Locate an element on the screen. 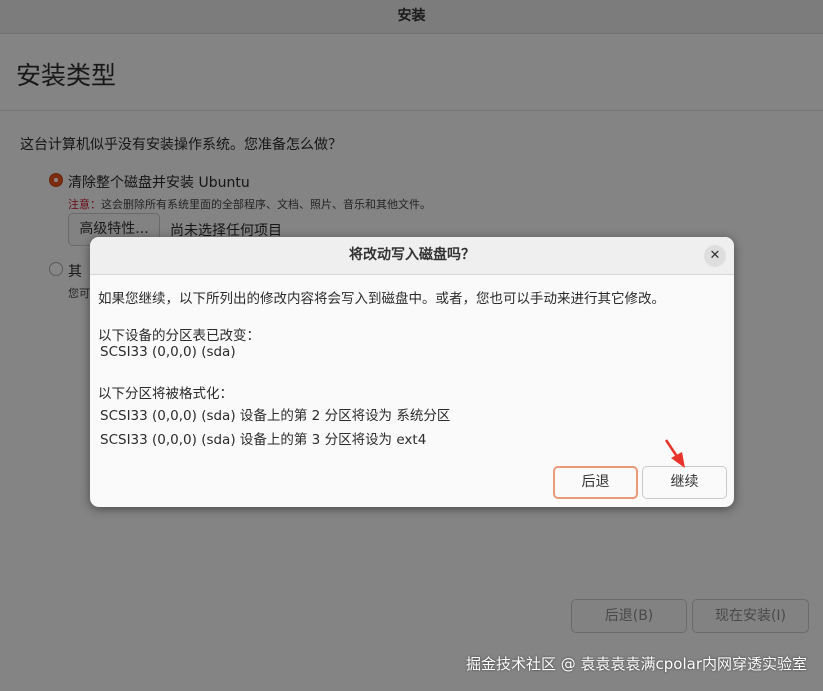 Image resolution: width=823 pixels, height=691 pixels. format-item: SCSI33 (0,0,0) (sda) 设备上的第 2 分区将设为 系统分区 is located at coordinates (275, 416).